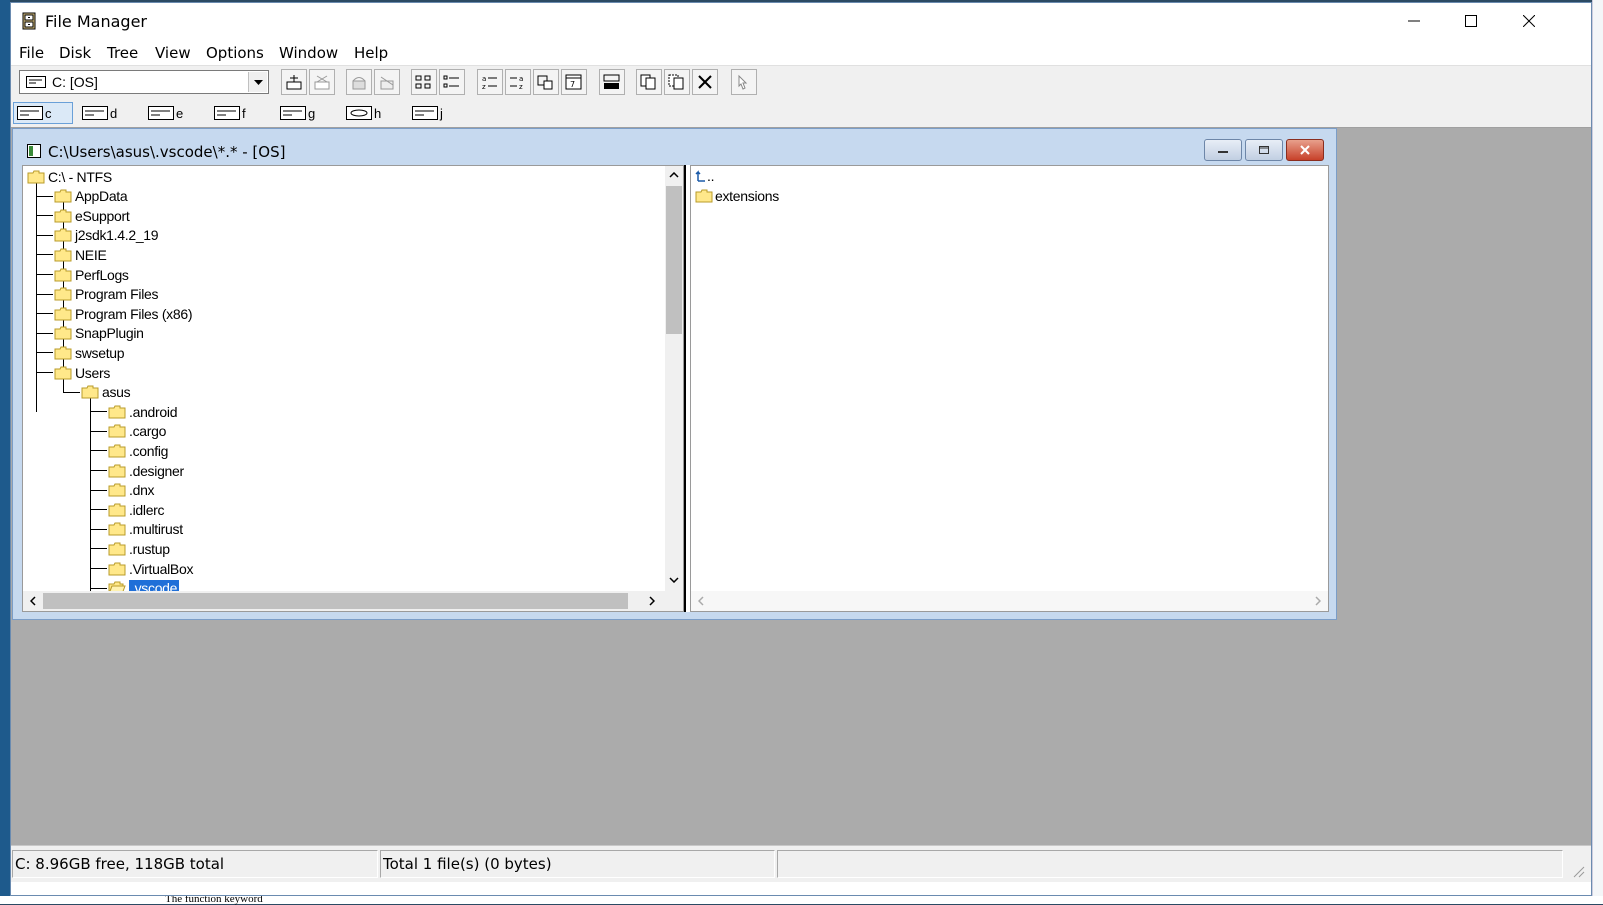 The height and width of the screenshot is (905, 1603). I want to click on extra-status, so click(1170, 864).